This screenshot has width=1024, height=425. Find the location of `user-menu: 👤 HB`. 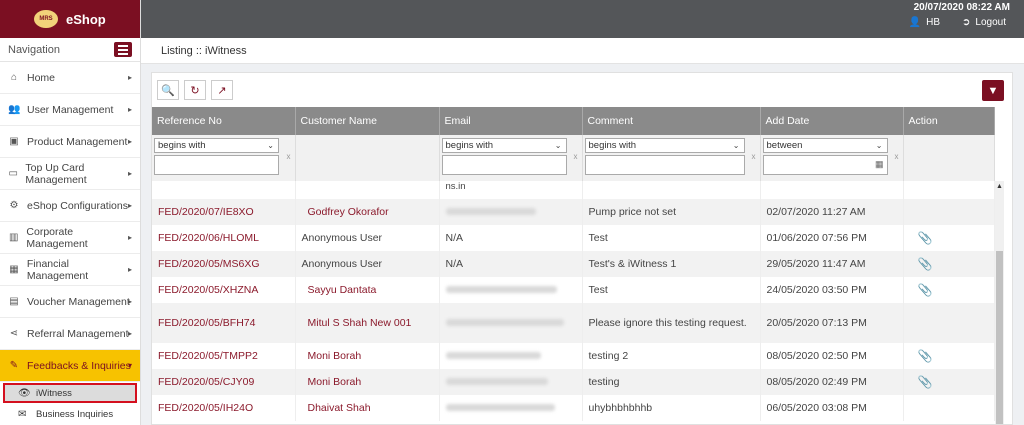

user-menu: 👤 HB is located at coordinates (924, 22).